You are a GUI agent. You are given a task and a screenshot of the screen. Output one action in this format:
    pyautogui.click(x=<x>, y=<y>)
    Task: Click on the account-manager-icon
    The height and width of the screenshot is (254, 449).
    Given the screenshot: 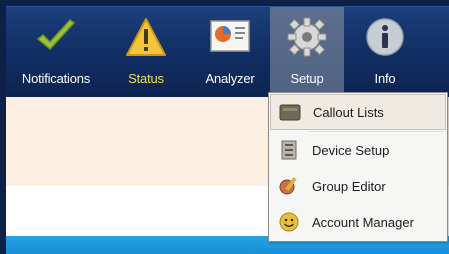 What is the action you would take?
    pyautogui.click(x=289, y=222)
    